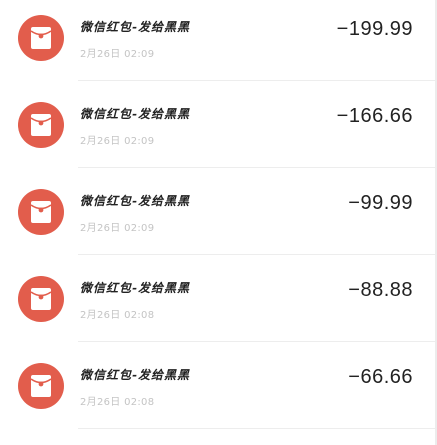 The image size is (437, 445). Describe the element at coordinates (380, 203) in the screenshot. I see `transaction-amount: −99.99` at that location.